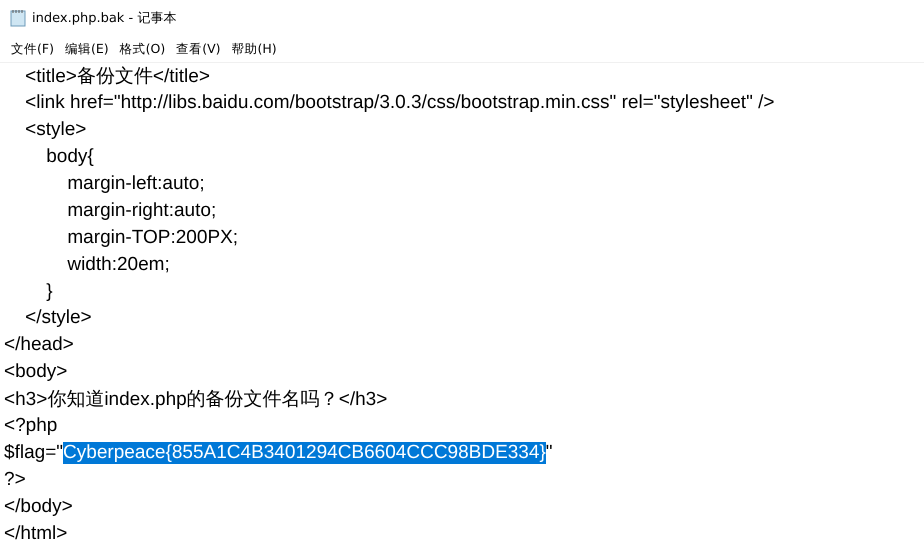 The height and width of the screenshot is (554, 924). What do you see at coordinates (69, 157) in the screenshot?
I see `code-text: body{` at bounding box center [69, 157].